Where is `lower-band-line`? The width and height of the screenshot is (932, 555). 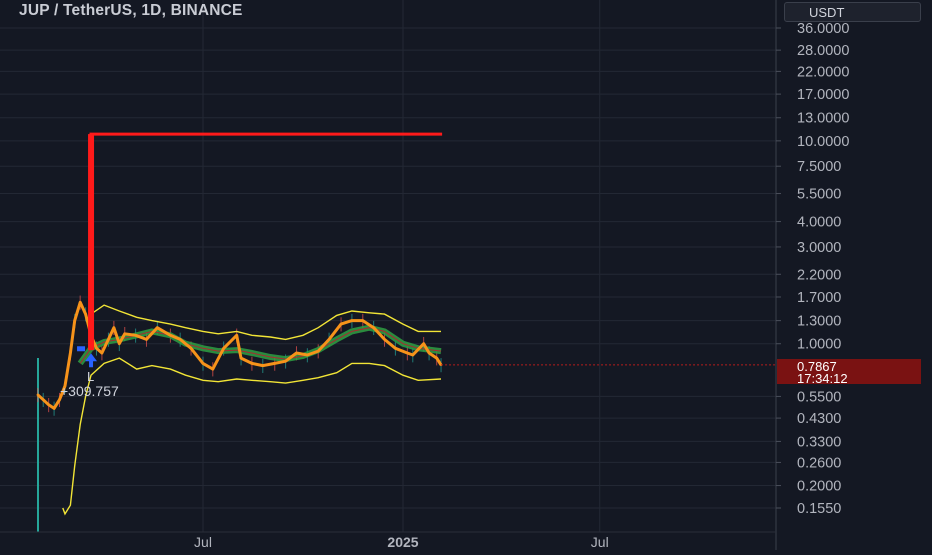
lower-band-line is located at coordinates (252, 436).